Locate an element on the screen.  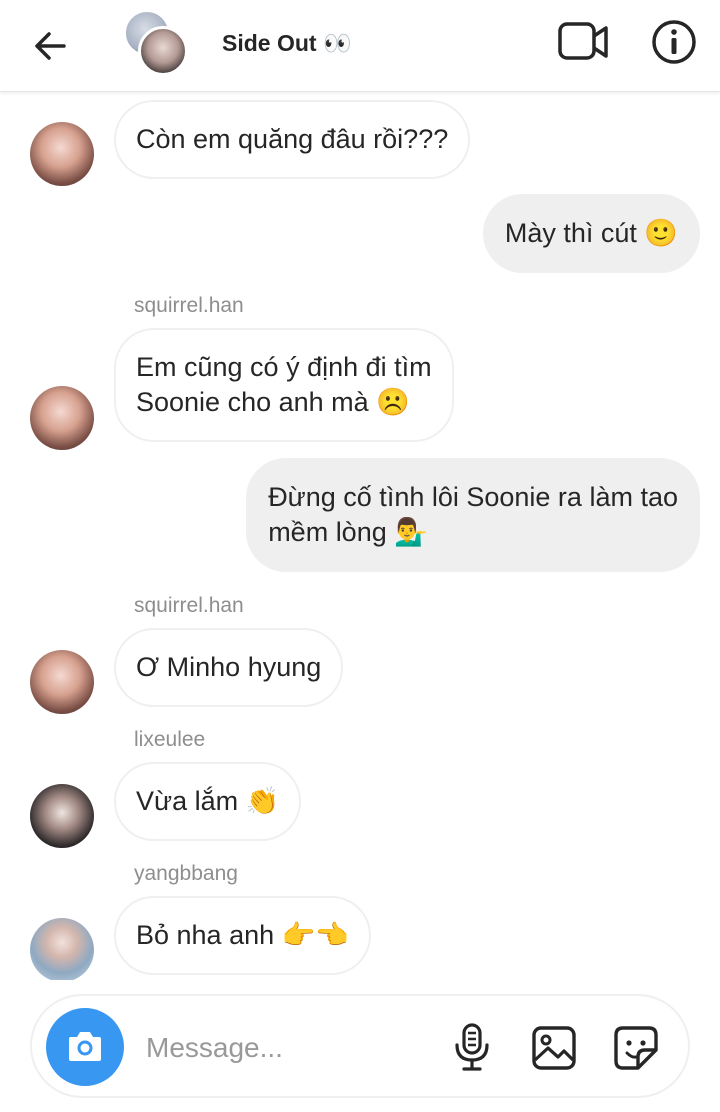
camera-button is located at coordinates (85, 1047).